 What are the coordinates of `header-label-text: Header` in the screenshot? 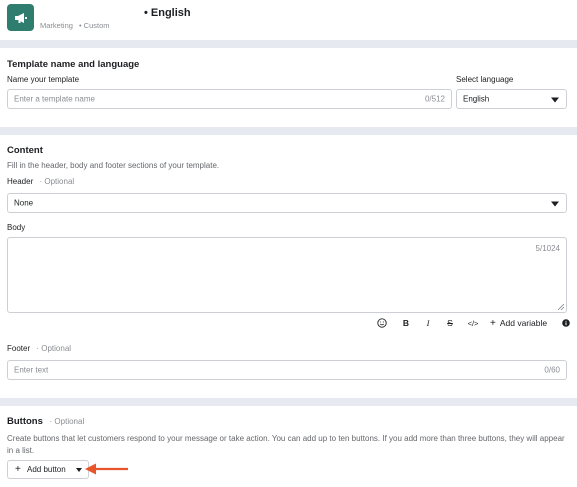 It's located at (20, 181).